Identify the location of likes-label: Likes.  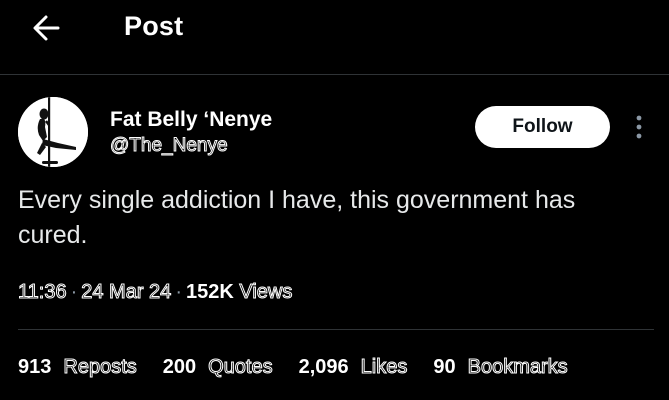
(384, 367).